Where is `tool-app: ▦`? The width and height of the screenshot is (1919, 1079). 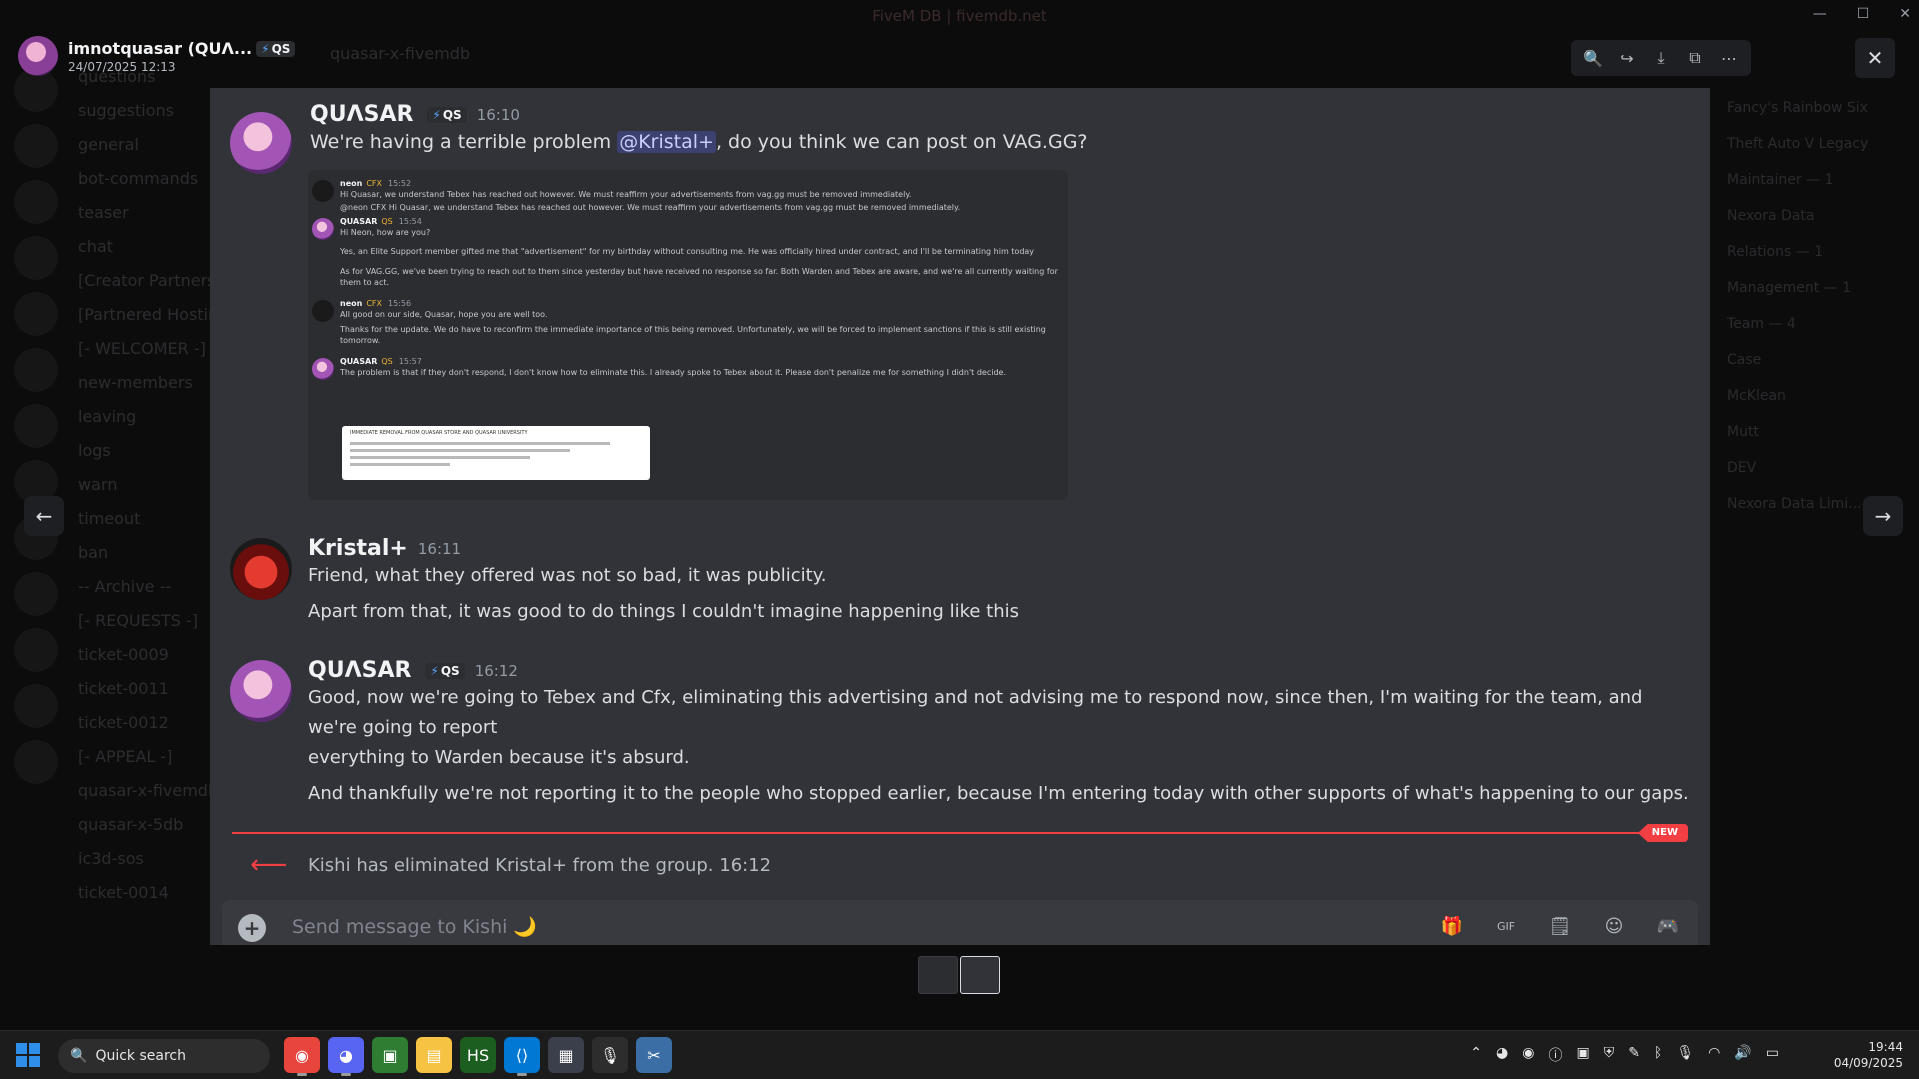 tool-app: ▦ is located at coordinates (566, 1055).